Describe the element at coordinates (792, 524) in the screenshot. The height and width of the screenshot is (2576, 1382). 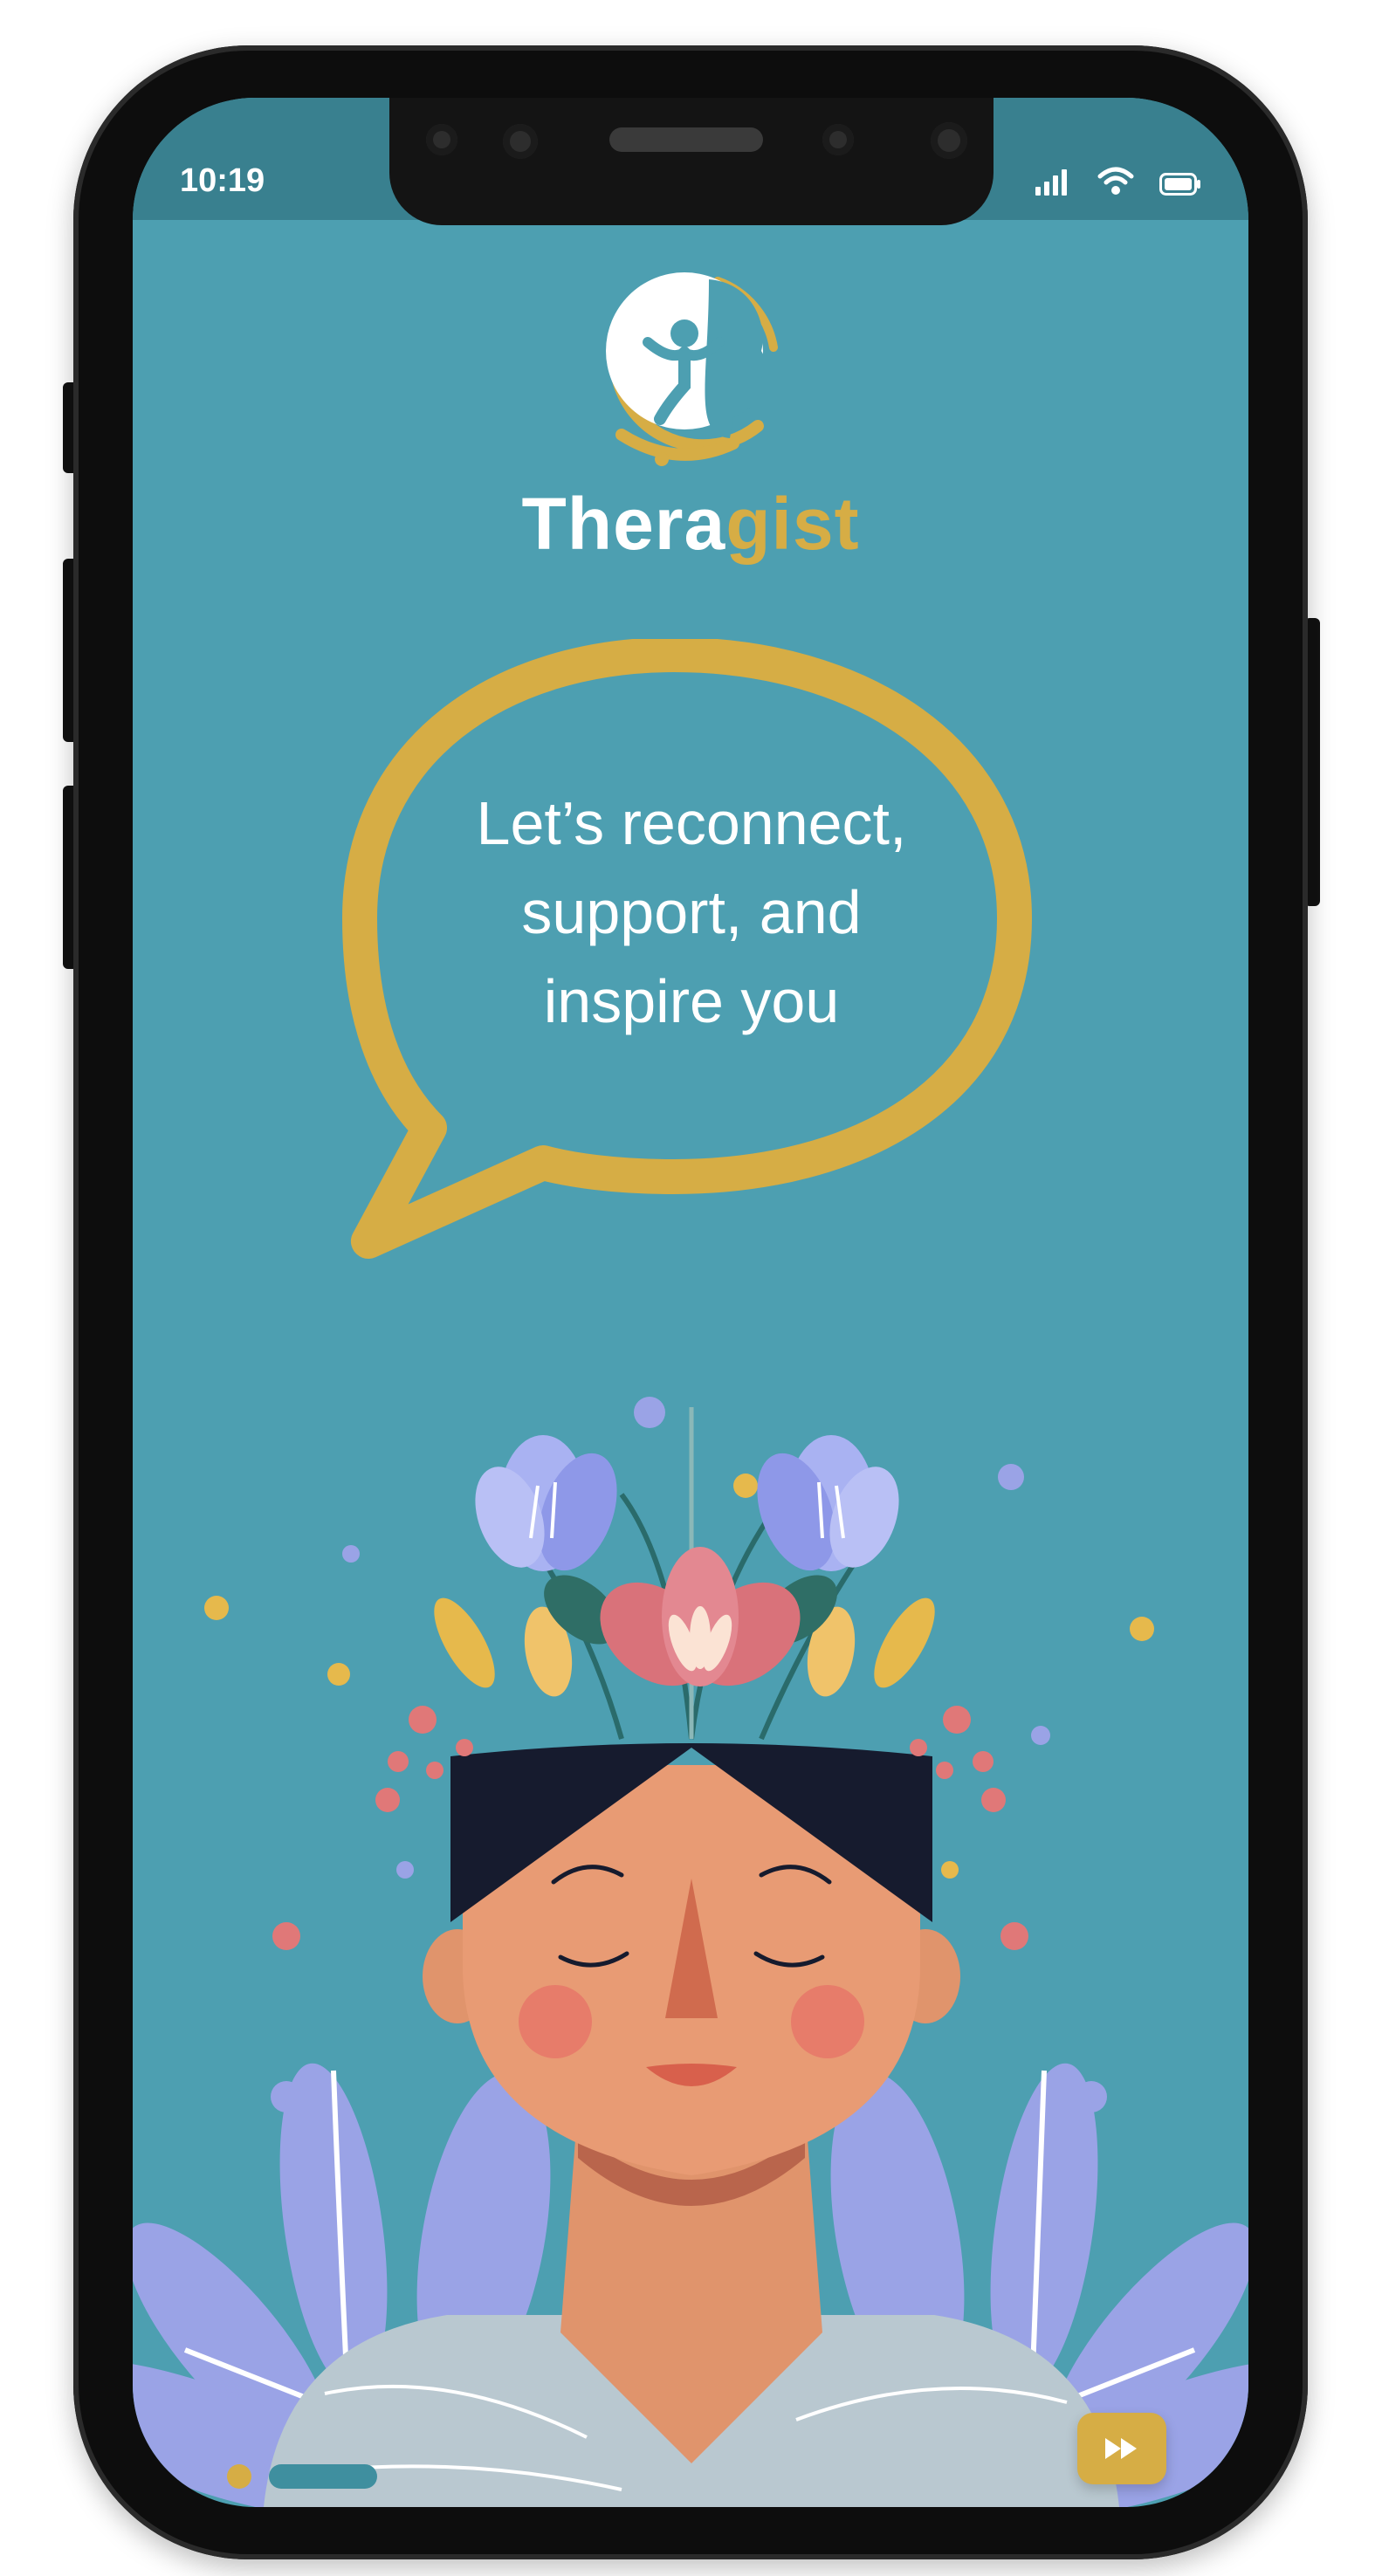
I see `brand-name-accent: gist` at that location.